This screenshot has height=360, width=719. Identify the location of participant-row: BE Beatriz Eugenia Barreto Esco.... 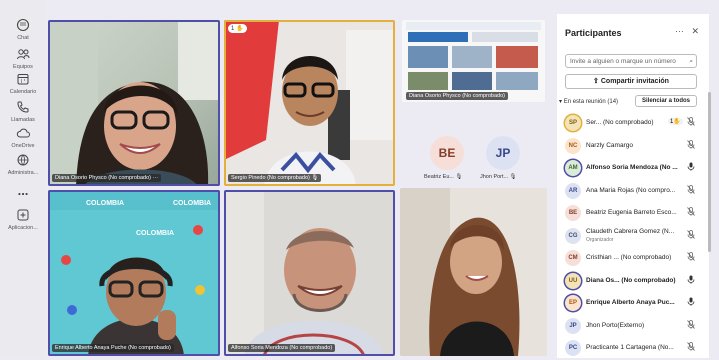
(633, 213).